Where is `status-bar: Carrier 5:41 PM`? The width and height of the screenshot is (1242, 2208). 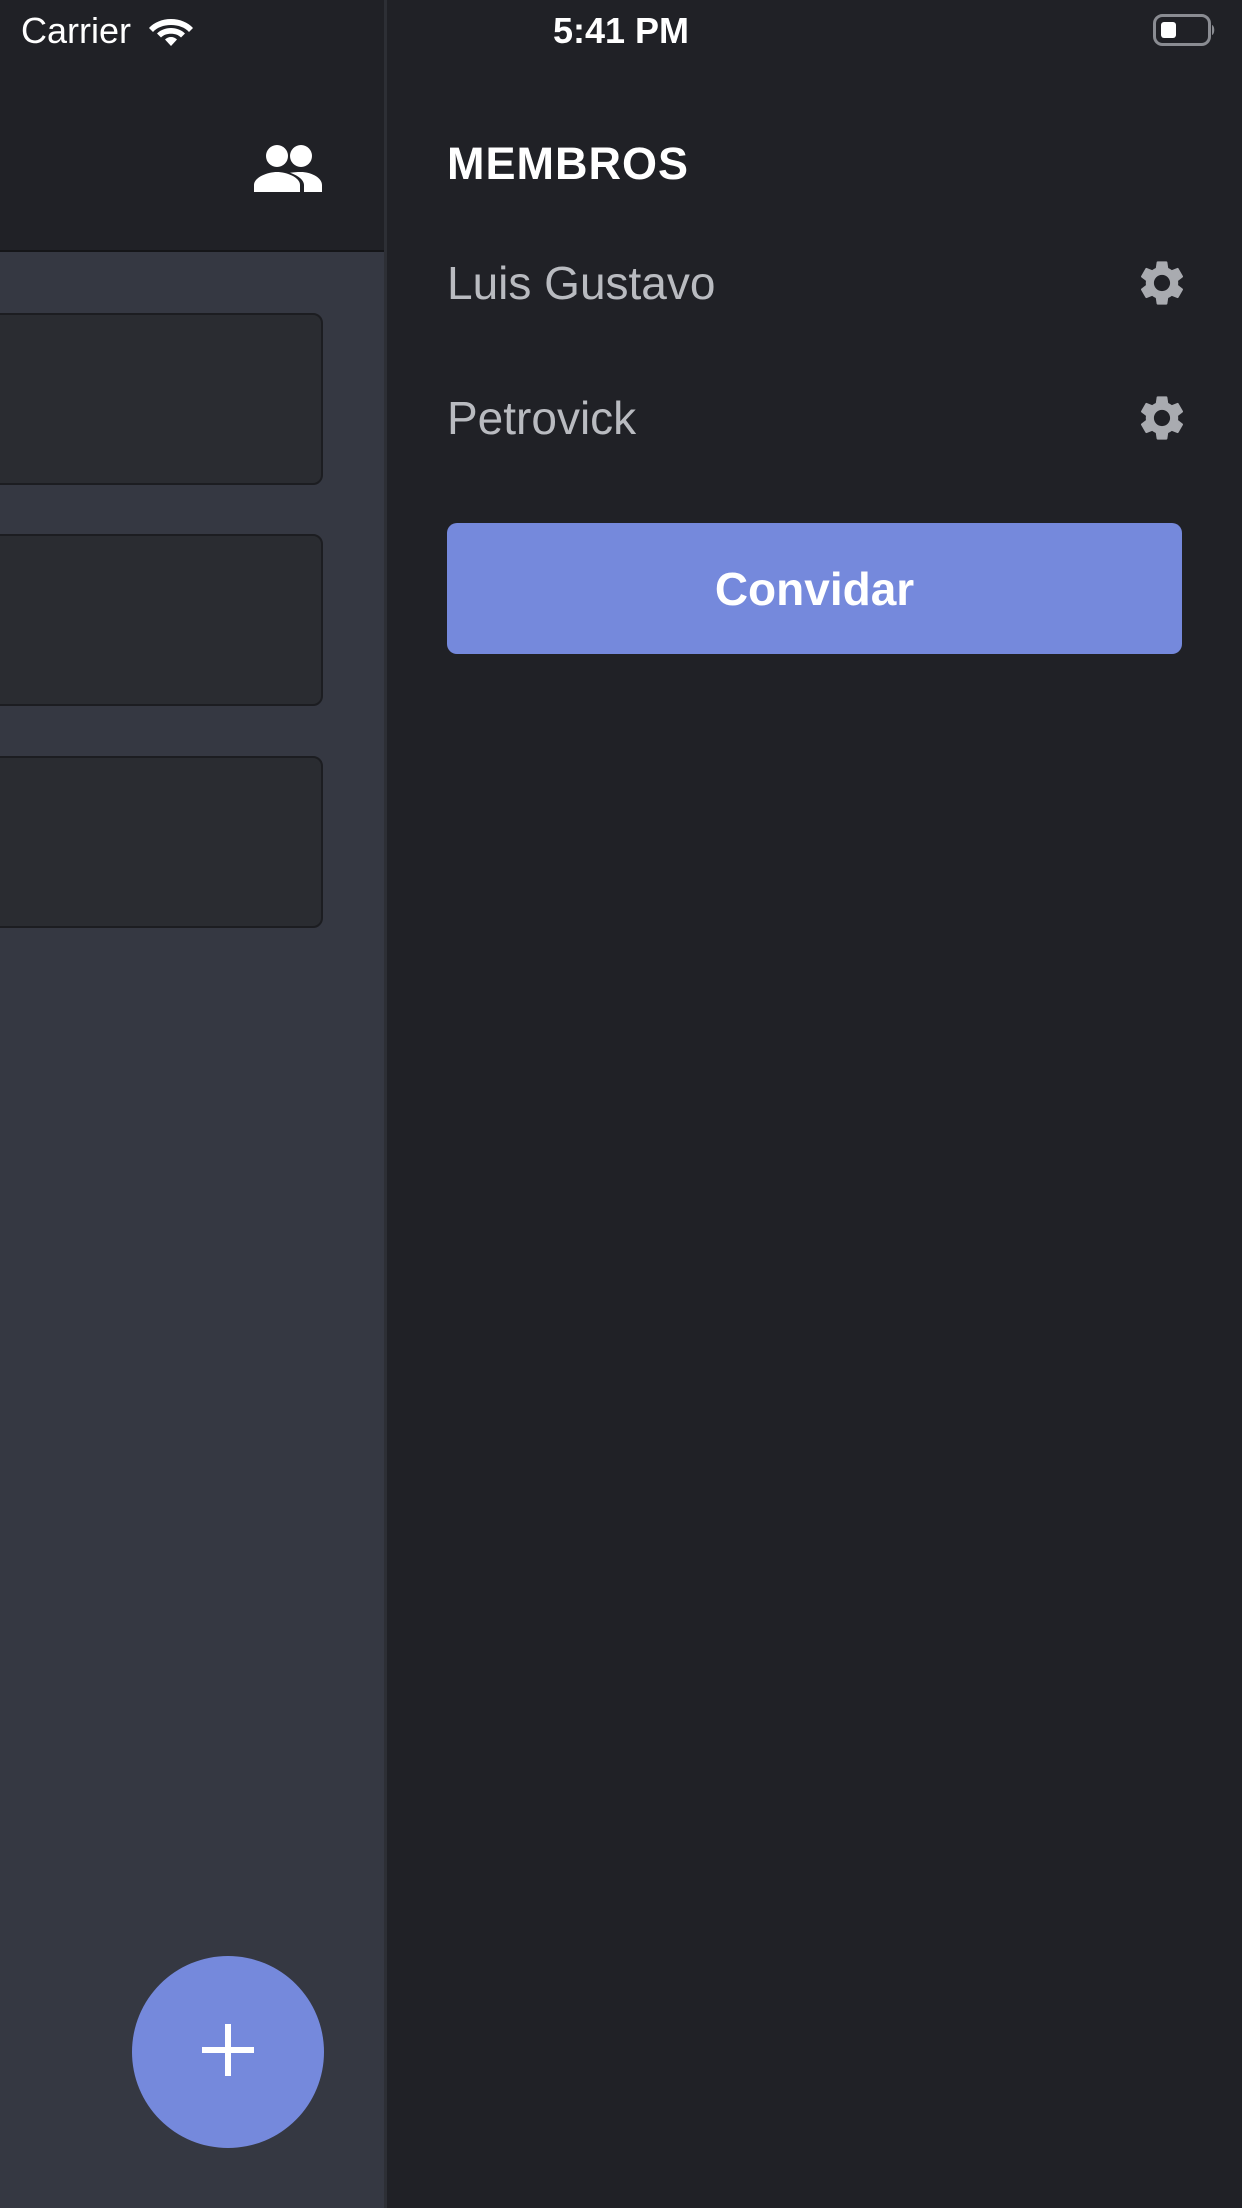 status-bar: Carrier 5:41 PM is located at coordinates (621, 31).